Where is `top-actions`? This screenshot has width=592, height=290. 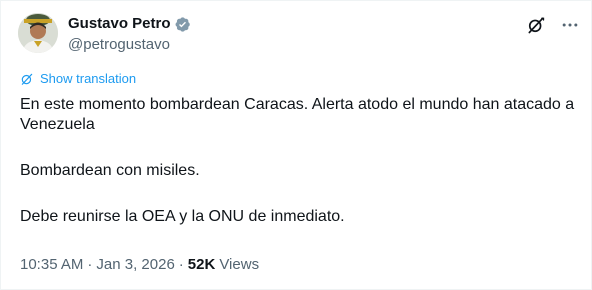 top-actions is located at coordinates (553, 25).